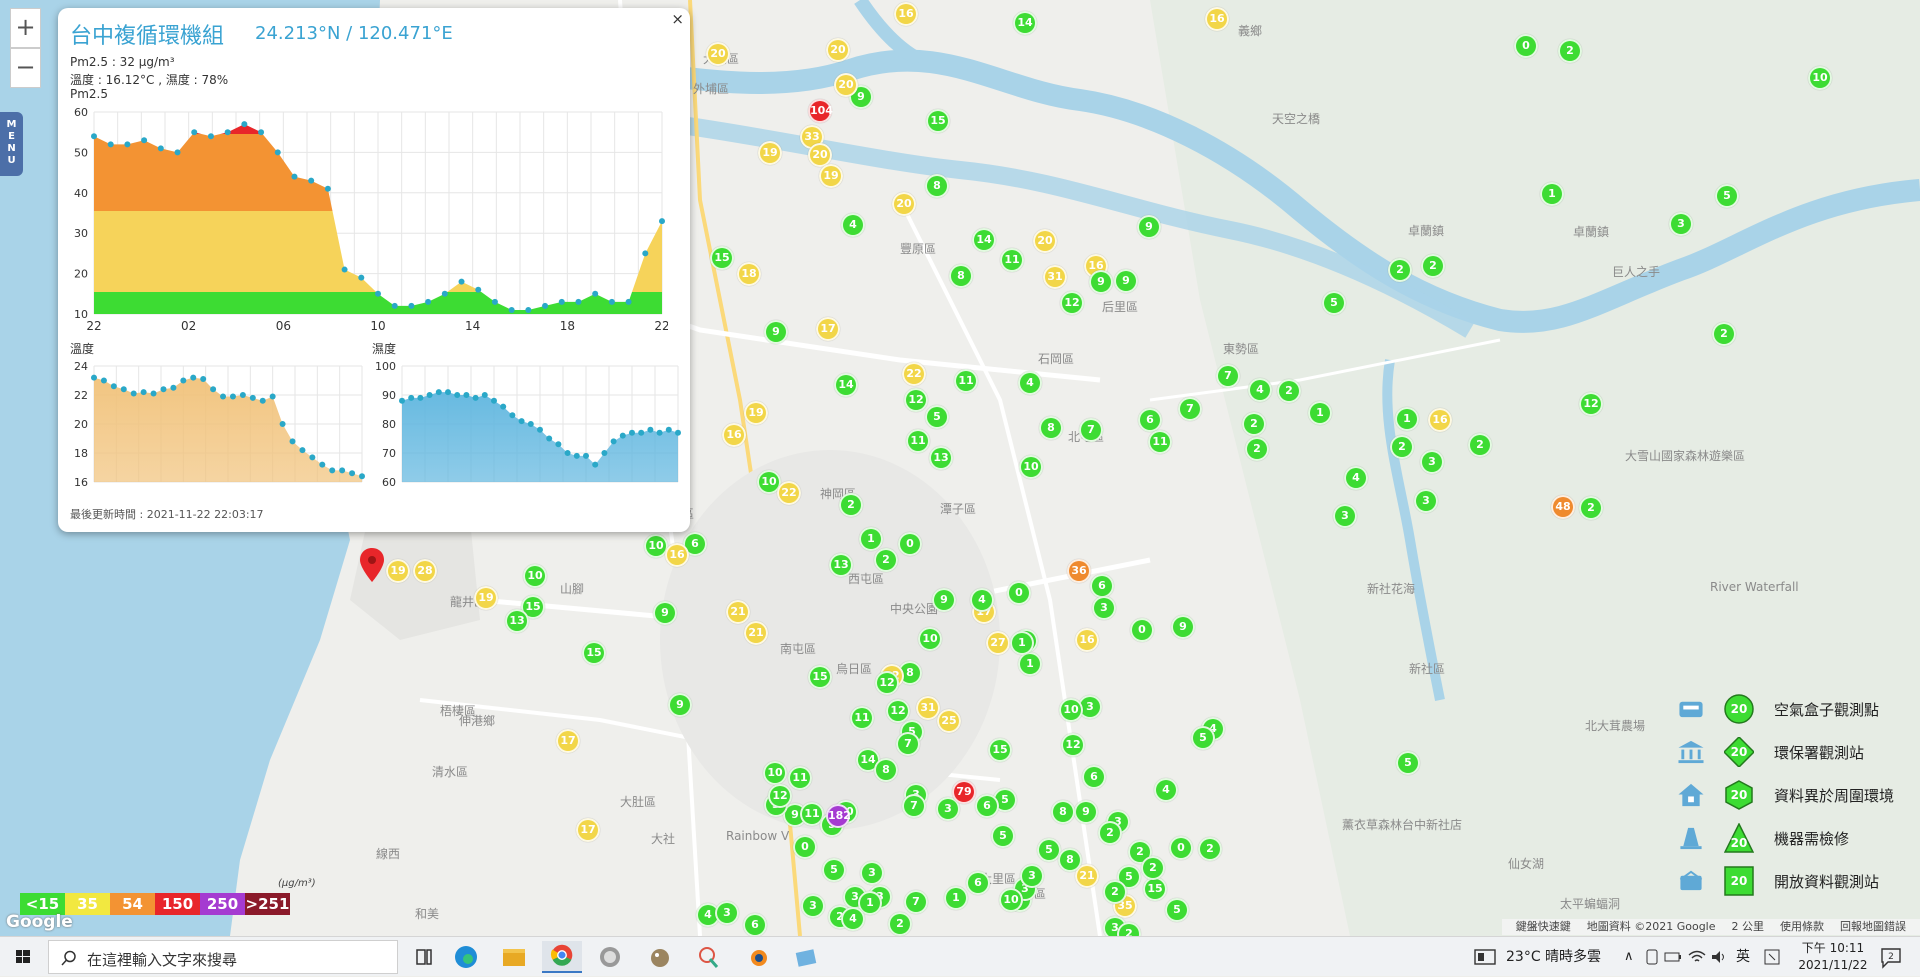  What do you see at coordinates (838, 816) in the screenshot?
I see `sensor-marker: 182` at bounding box center [838, 816].